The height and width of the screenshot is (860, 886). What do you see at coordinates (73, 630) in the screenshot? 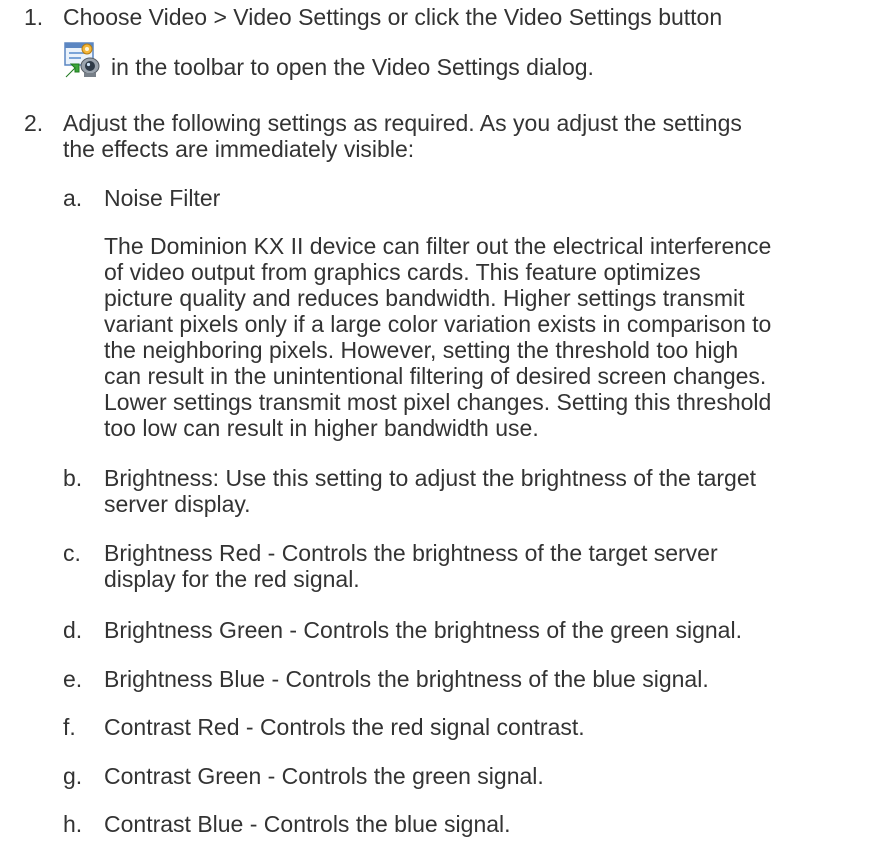
I see `substep-letter: d.` at bounding box center [73, 630].